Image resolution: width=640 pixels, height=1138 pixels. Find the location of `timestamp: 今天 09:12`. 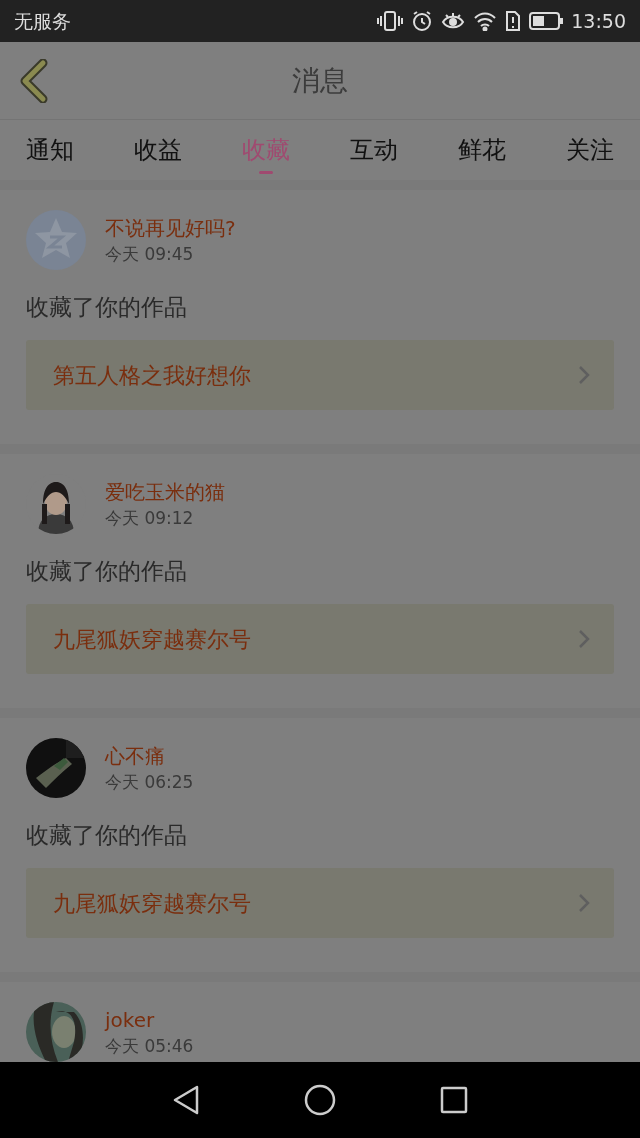

timestamp: 今天 09:12 is located at coordinates (150, 518).